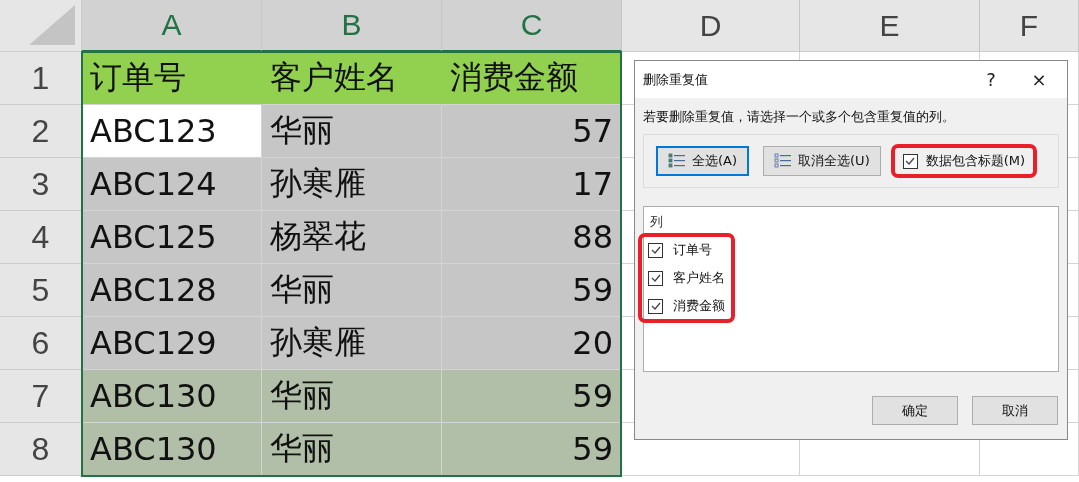 This screenshot has width=1079, height=482. What do you see at coordinates (799, 117) in the screenshot?
I see `instruction-text: 若要删除重复值，请选择一个或多个包含重复值的列。` at bounding box center [799, 117].